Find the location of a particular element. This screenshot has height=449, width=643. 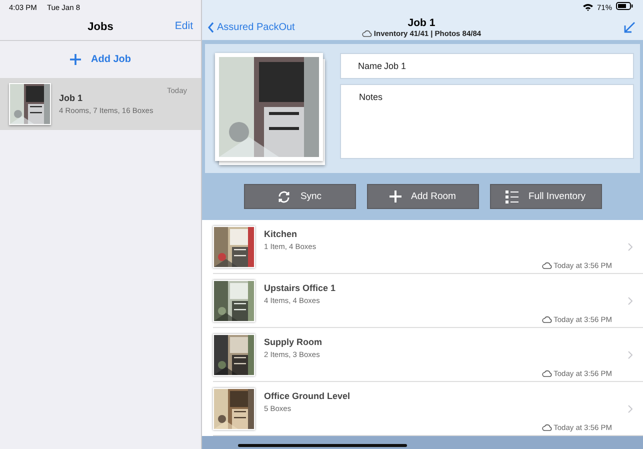

action-button: Add Room is located at coordinates (422, 196).